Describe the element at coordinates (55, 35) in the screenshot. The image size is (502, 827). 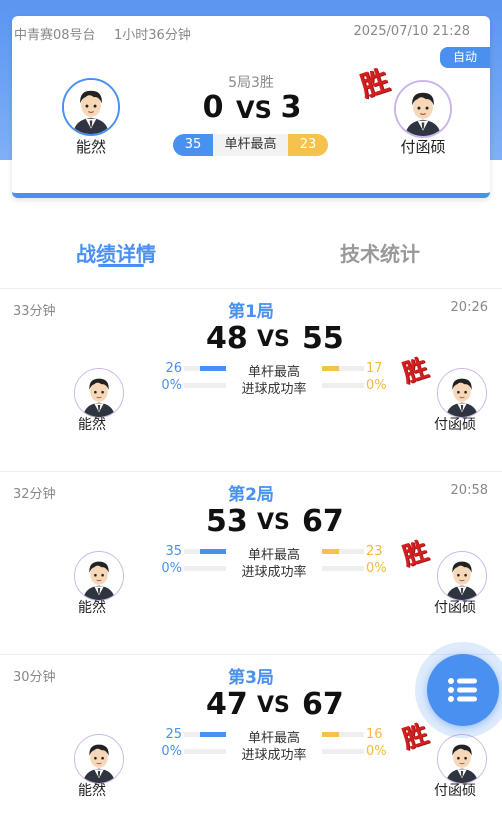
I see `table-name: 中青赛08号台` at that location.